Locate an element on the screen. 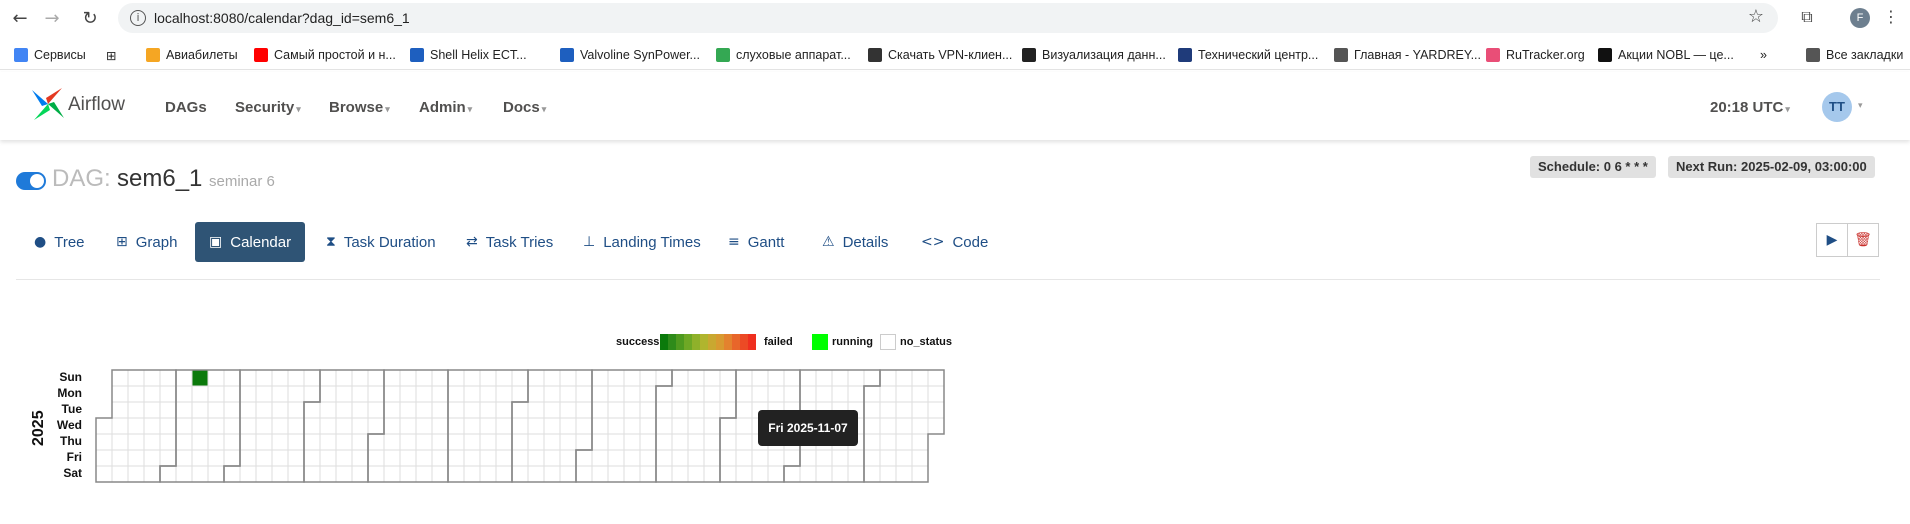 The image size is (1910, 524). apps-grid-icon: ⊞ is located at coordinates (111, 55).